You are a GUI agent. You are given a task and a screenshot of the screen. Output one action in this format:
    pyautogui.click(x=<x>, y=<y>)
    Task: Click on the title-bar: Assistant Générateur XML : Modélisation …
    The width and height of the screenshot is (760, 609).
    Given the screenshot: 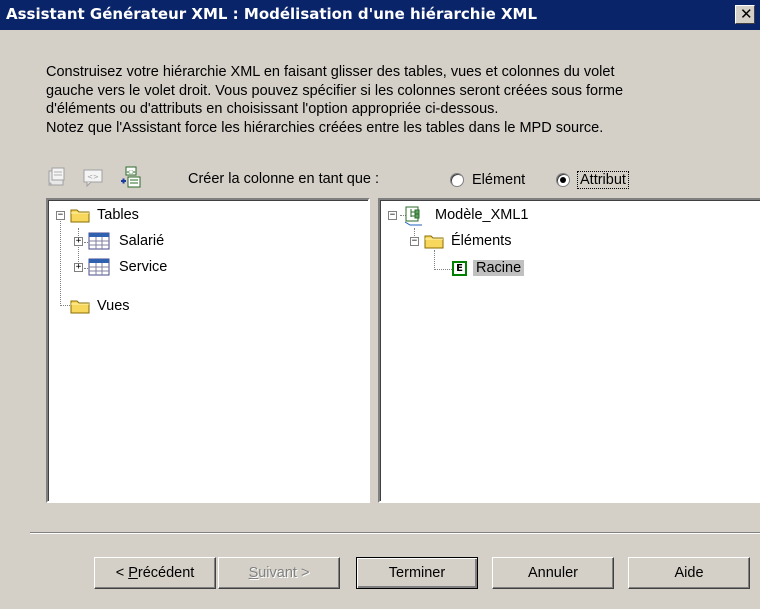 What is the action you would take?
    pyautogui.click(x=380, y=15)
    